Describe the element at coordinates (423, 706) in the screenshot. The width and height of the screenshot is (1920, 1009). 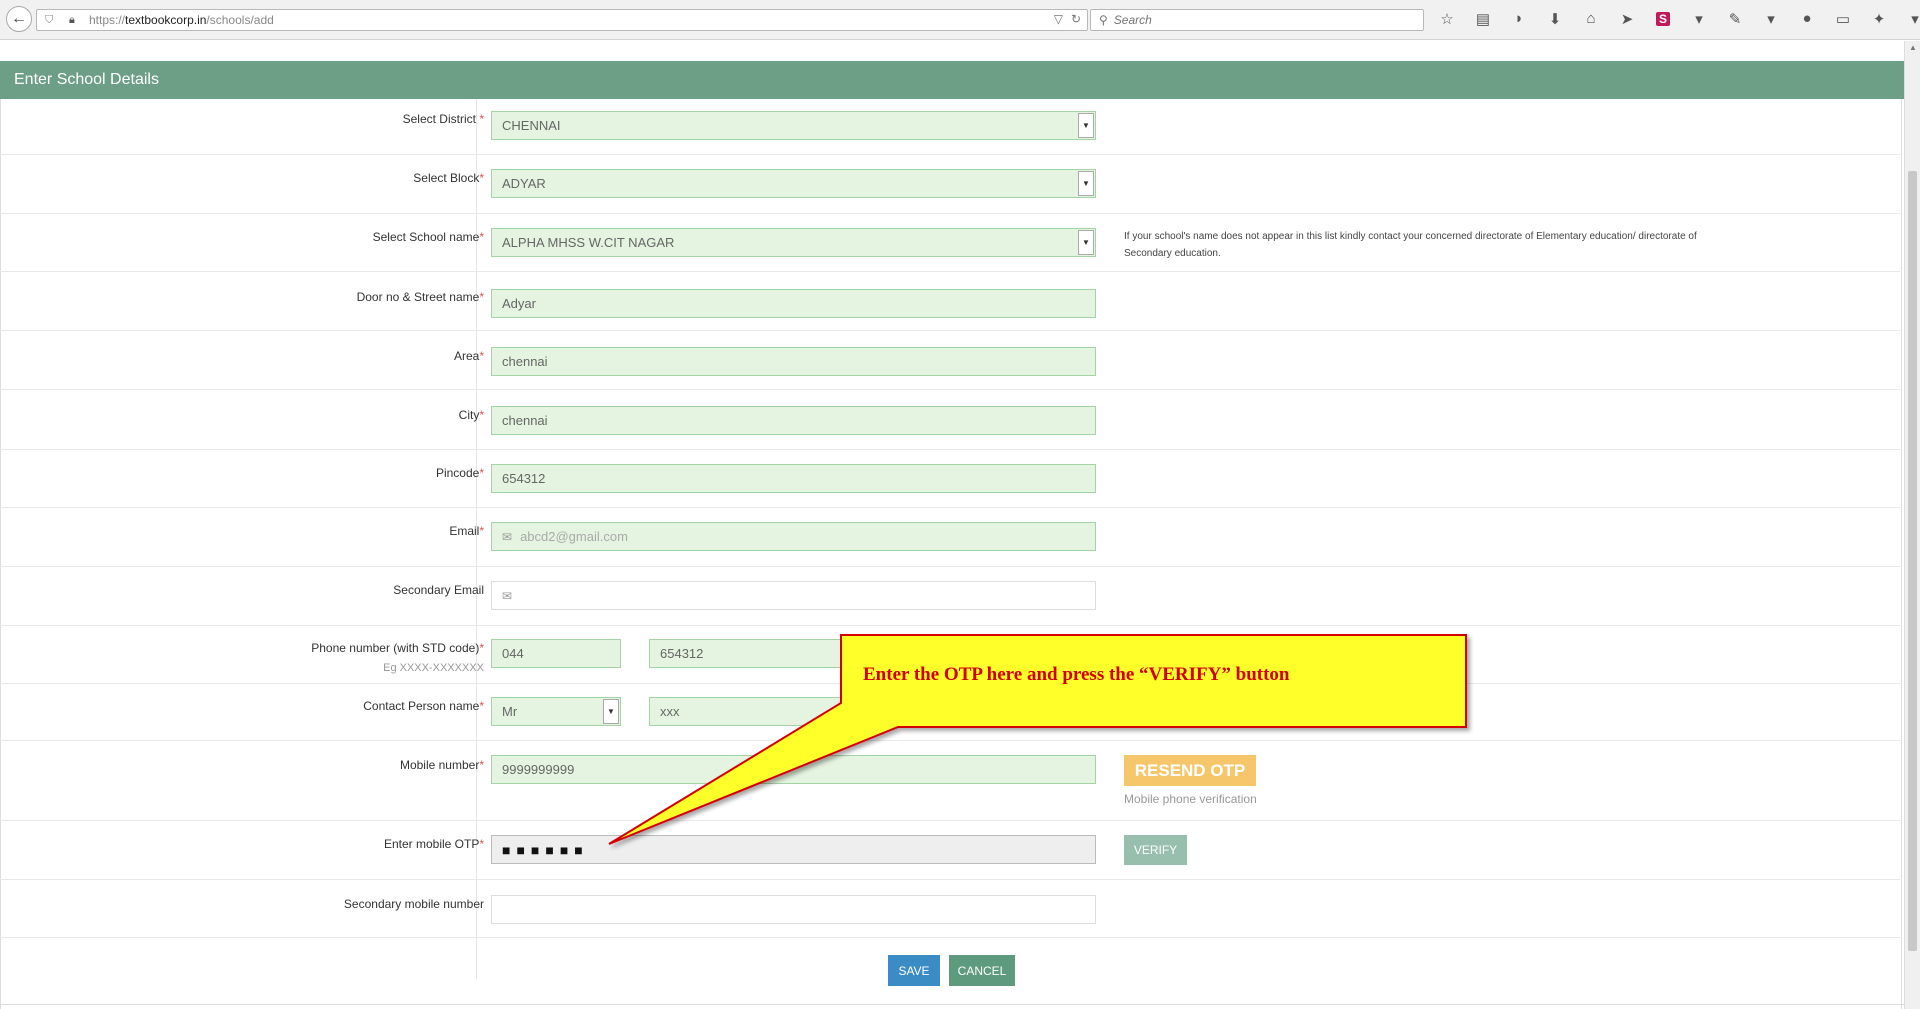
I see `contact-label: Contact Person name*` at that location.